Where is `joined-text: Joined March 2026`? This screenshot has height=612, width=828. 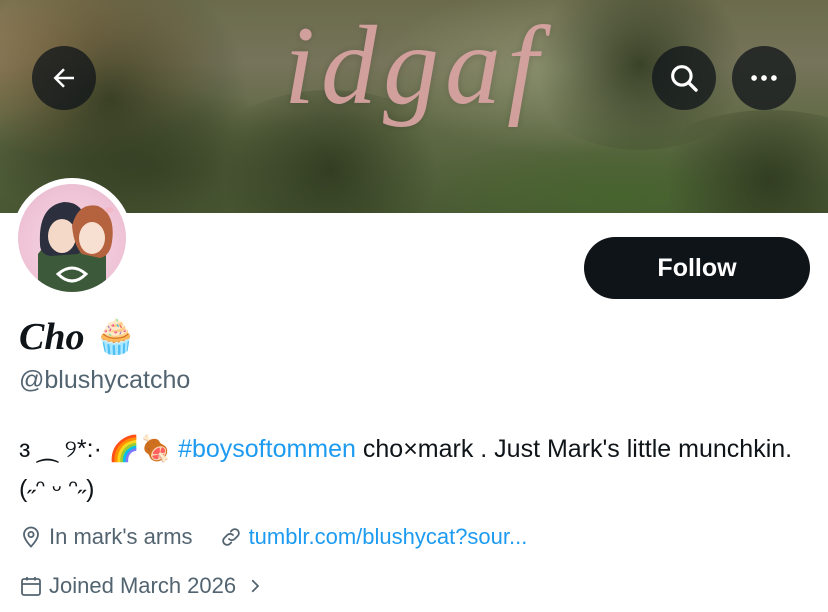 joined-text: Joined March 2026 is located at coordinates (143, 585).